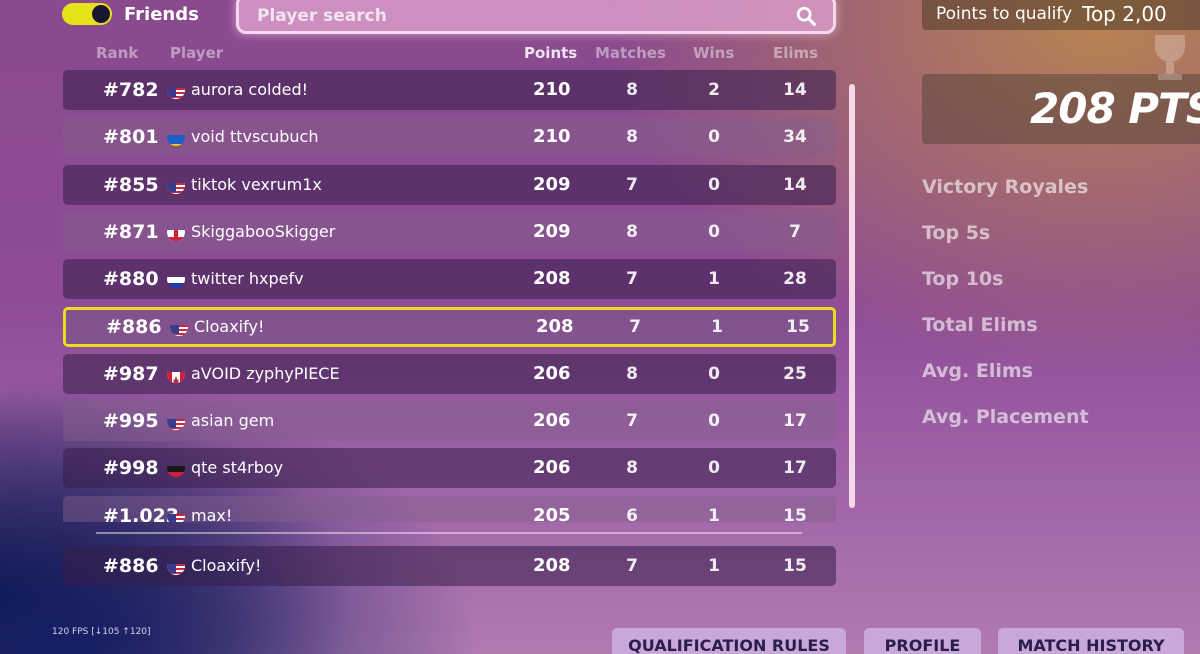 This screenshot has height=654, width=1200. Describe the element at coordinates (449, 508) in the screenshot. I see `leaderboard-row: #1,023 max! 205 6 1 15` at that location.